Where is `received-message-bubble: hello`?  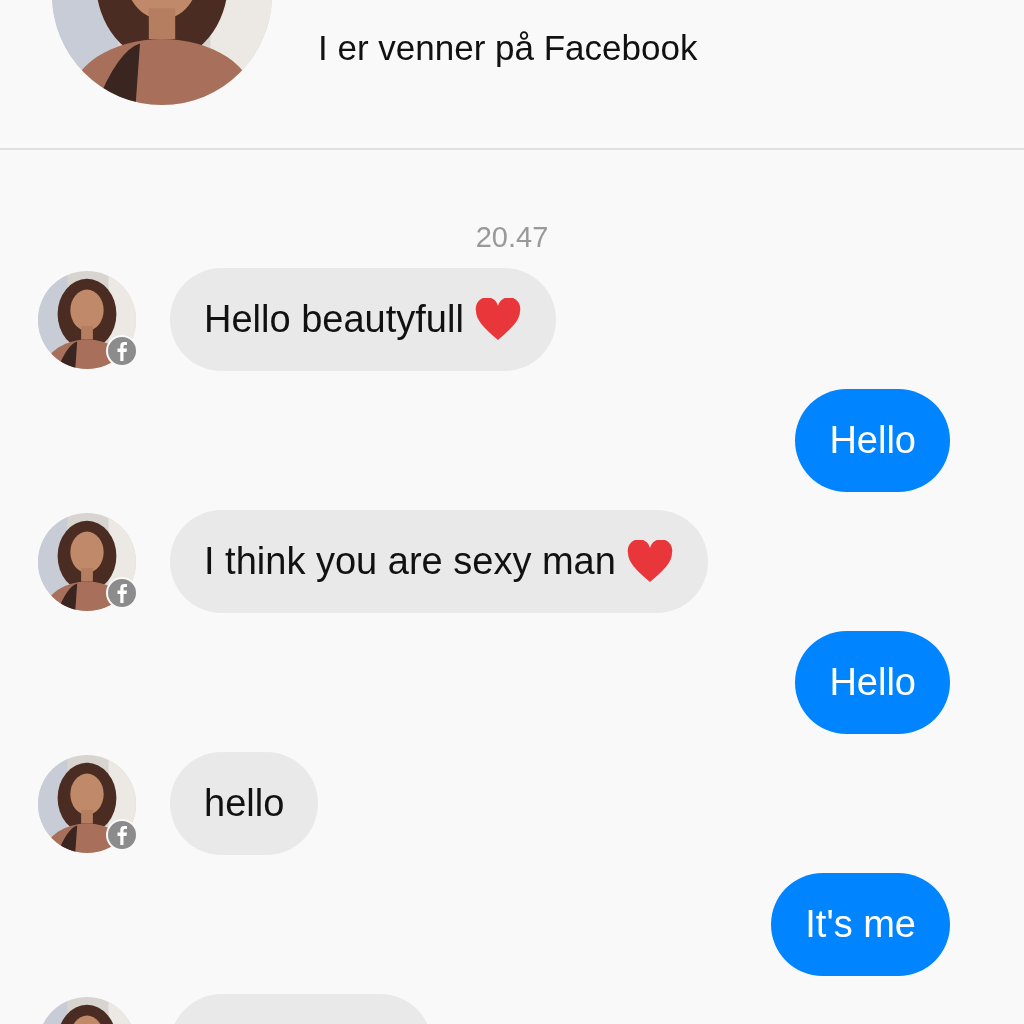 received-message-bubble: hello is located at coordinates (244, 803).